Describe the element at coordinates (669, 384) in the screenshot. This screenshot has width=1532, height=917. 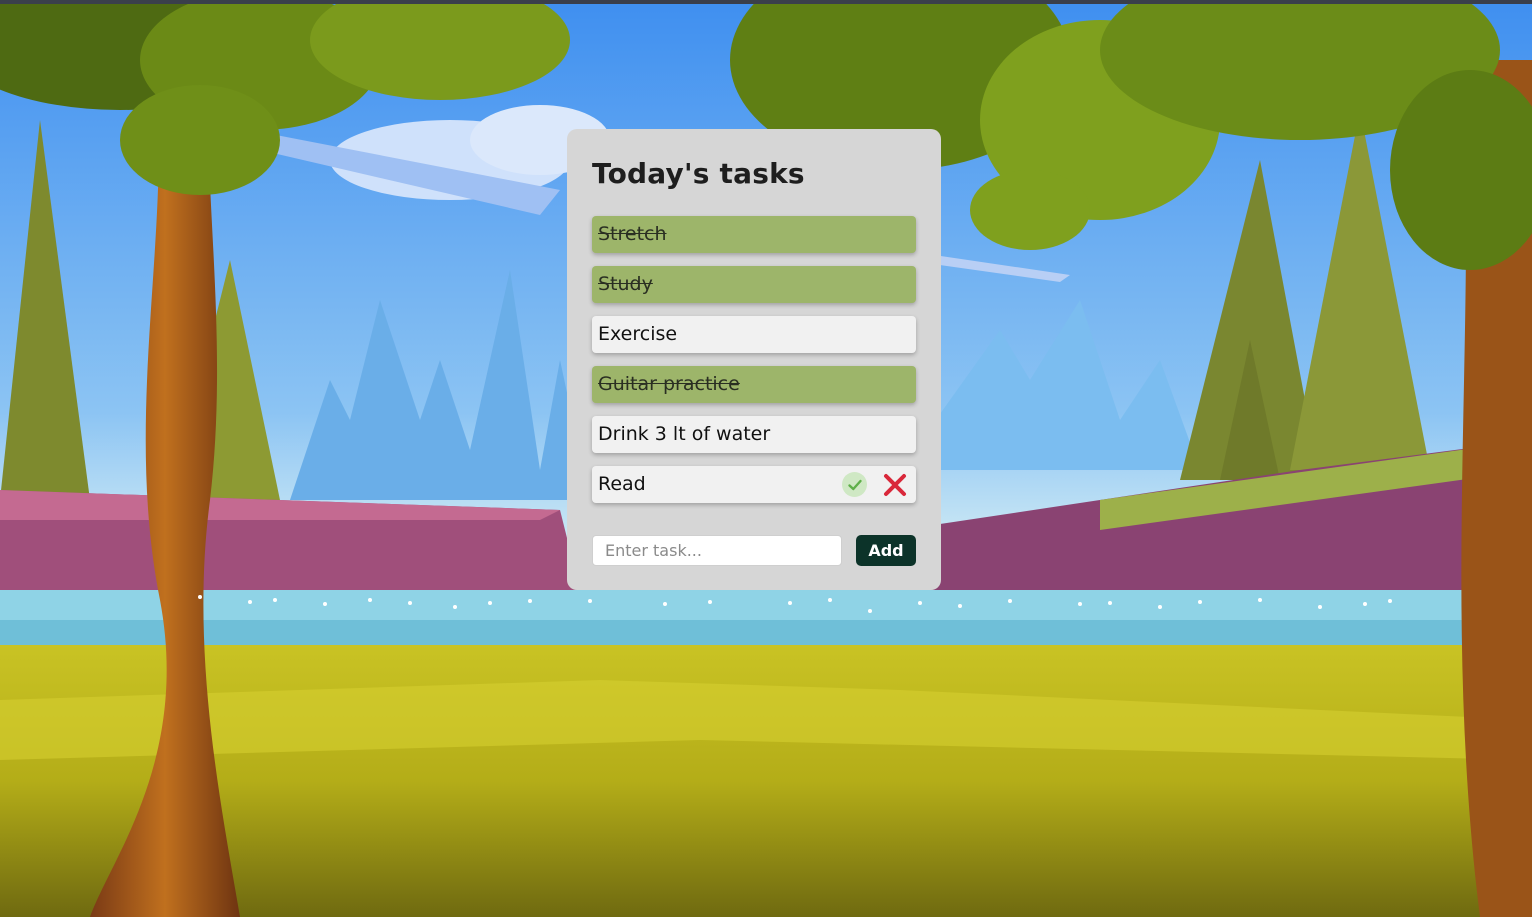
I see `task-label: Guitar practice` at that location.